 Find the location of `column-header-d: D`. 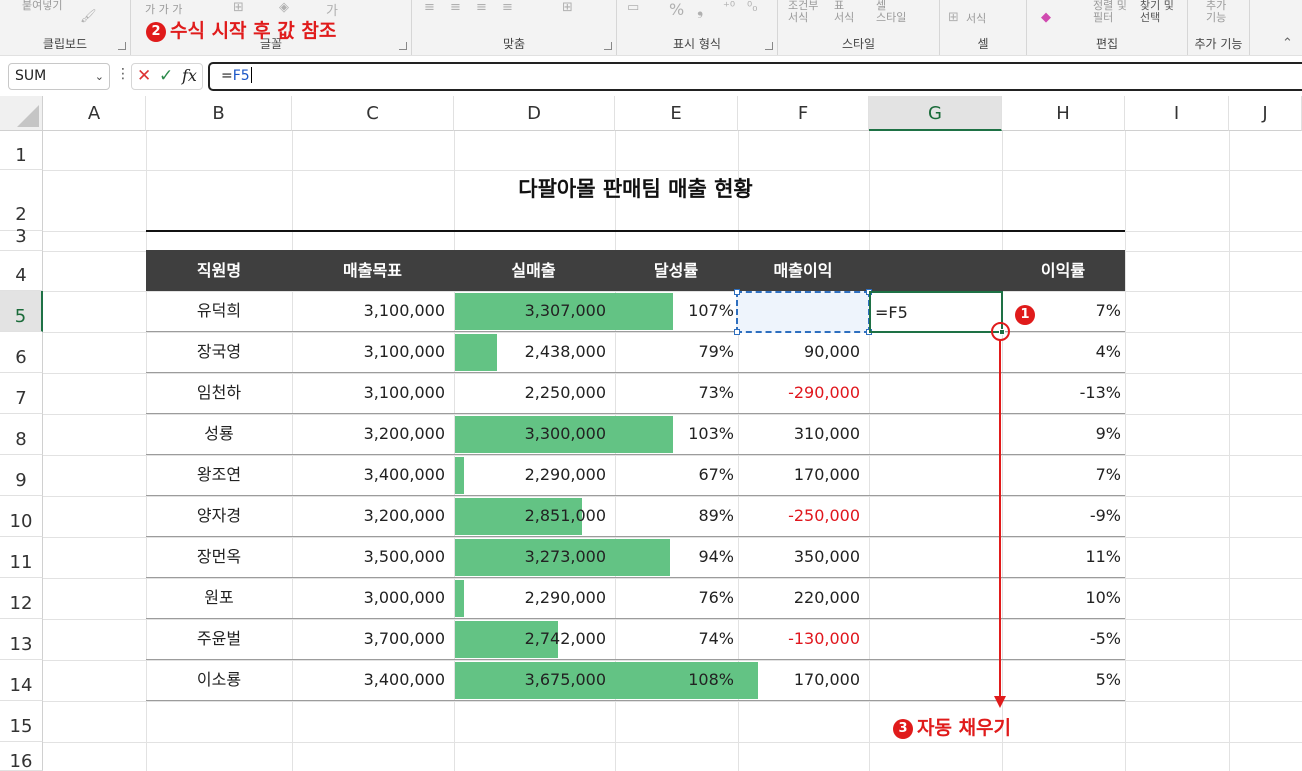

column-header-d: D is located at coordinates (534, 113).